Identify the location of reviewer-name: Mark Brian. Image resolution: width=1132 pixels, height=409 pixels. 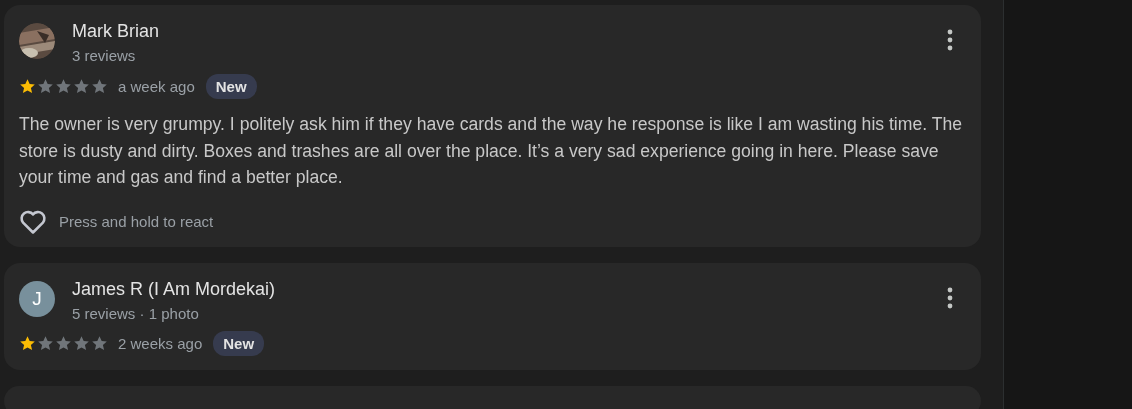
(503, 31).